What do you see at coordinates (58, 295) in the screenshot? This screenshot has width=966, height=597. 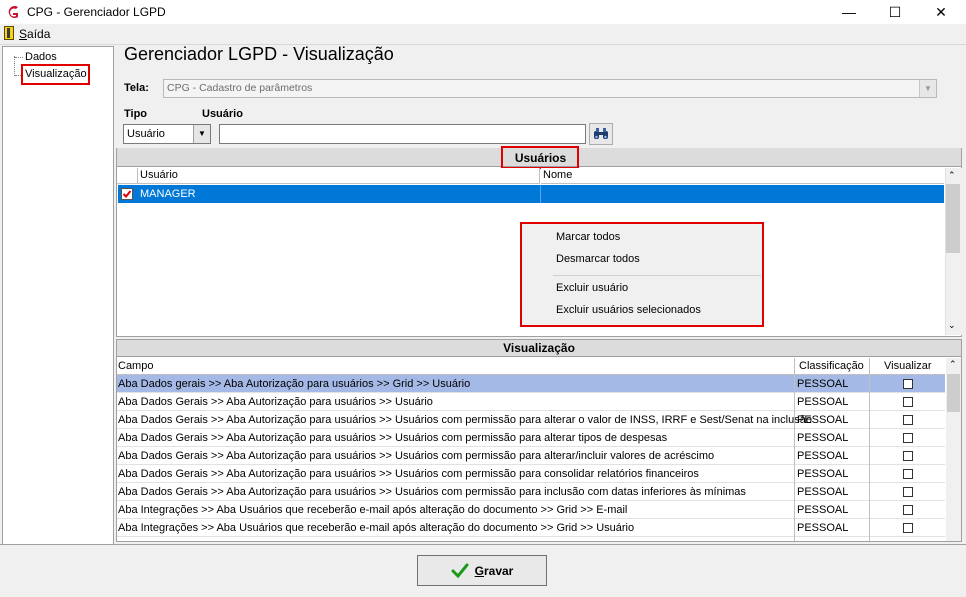 I see `navigation-tree` at bounding box center [58, 295].